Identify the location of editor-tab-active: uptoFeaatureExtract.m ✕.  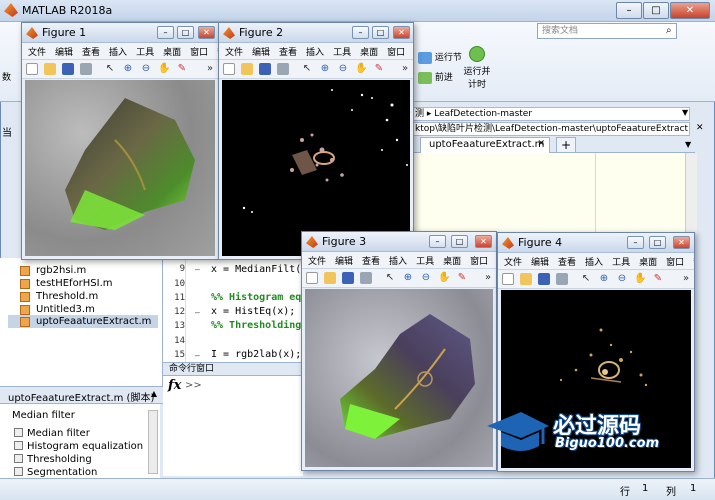
(485, 145).